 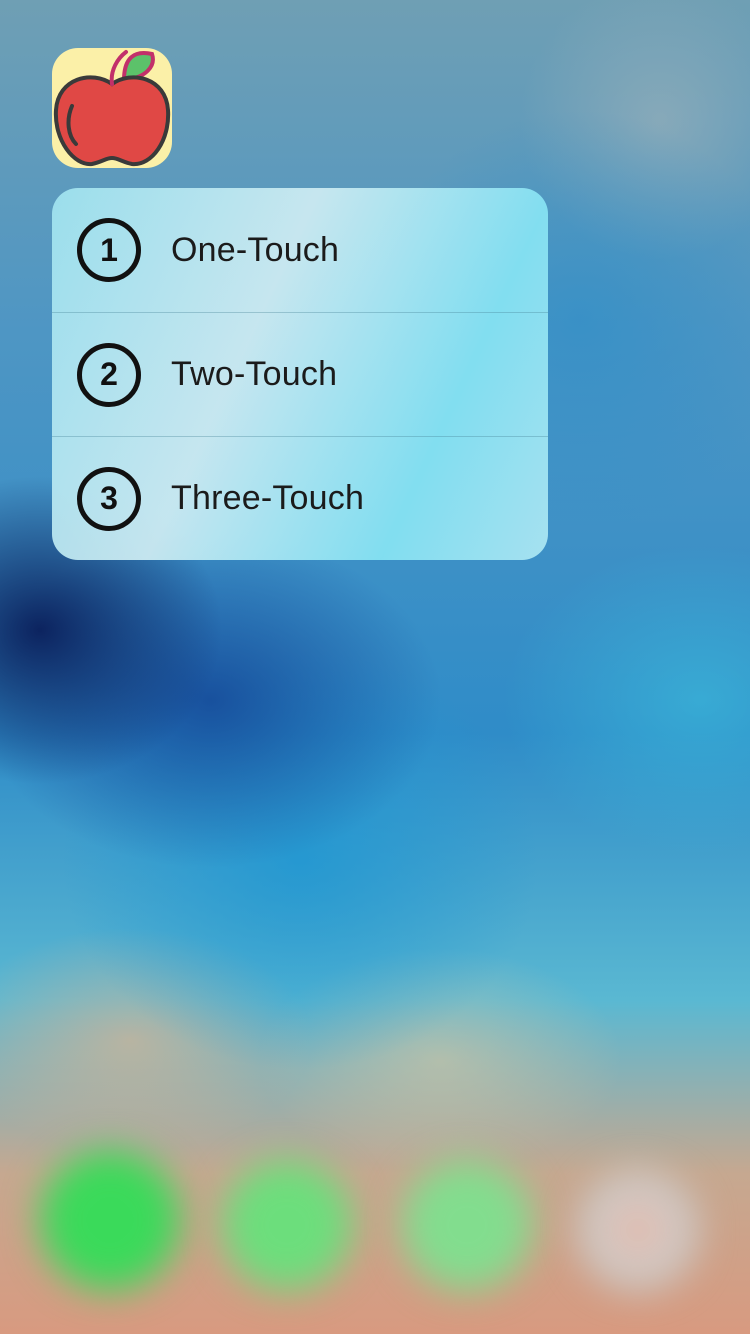 I want to click on number-two-icon: 2, so click(x=109, y=374).